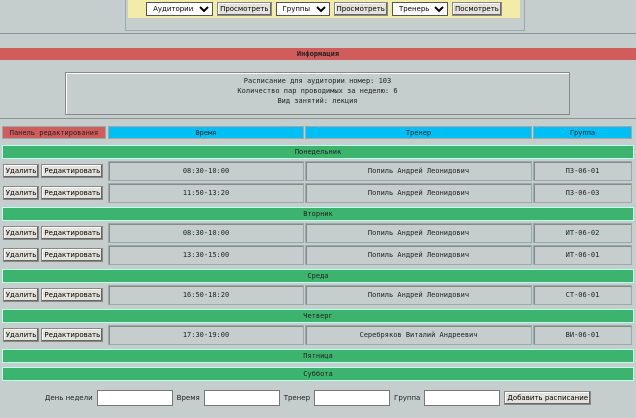 This screenshot has height=418, width=636. What do you see at coordinates (317, 101) in the screenshot?
I see `info-line: Вид занятий: лекция` at bounding box center [317, 101].